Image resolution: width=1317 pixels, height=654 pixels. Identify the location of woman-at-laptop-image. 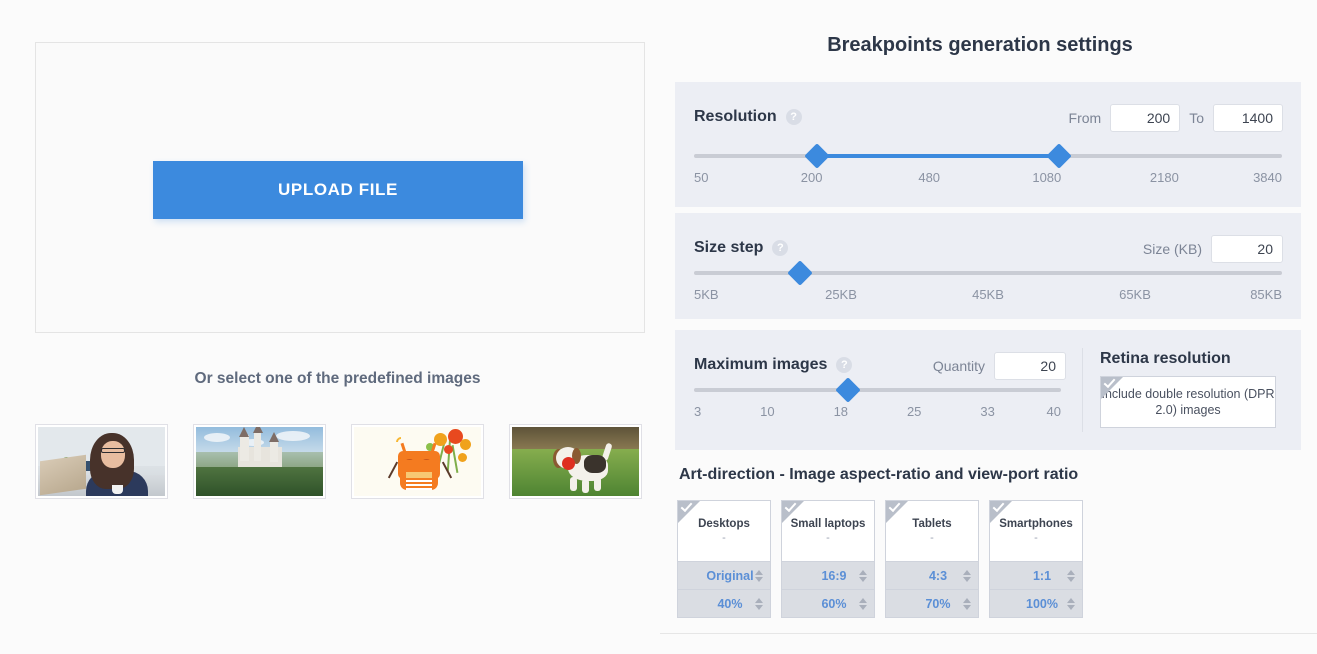
(101, 461).